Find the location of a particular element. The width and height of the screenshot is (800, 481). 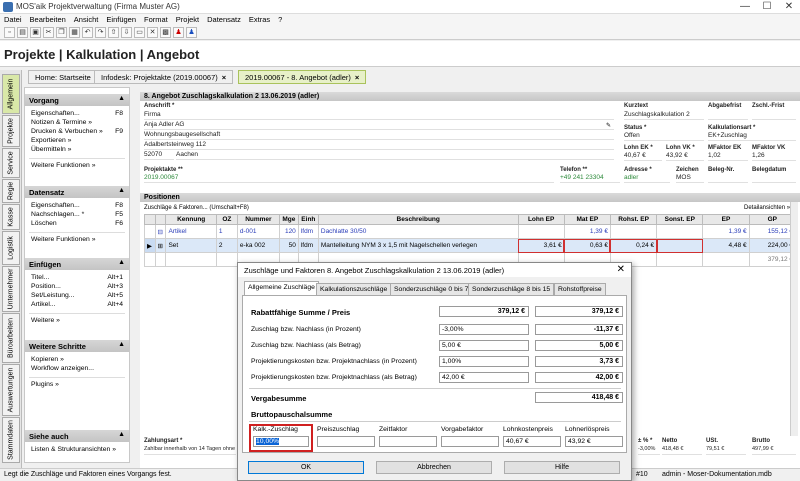

table-cell: Set is located at coordinates (191, 245).